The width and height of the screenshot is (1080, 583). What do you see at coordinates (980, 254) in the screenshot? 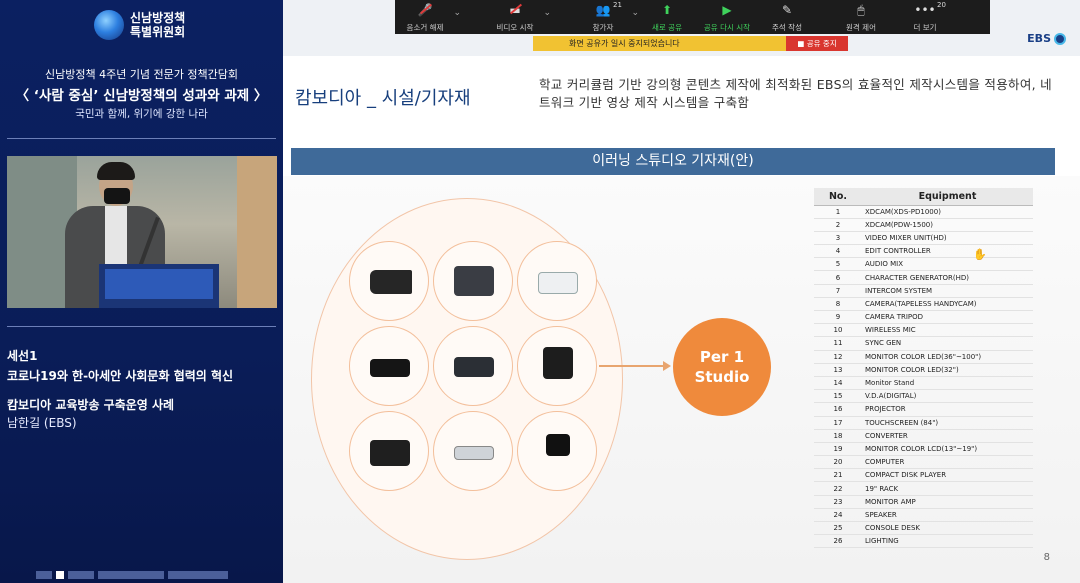
I see `hand-cursor-icon: ✋` at bounding box center [980, 254].